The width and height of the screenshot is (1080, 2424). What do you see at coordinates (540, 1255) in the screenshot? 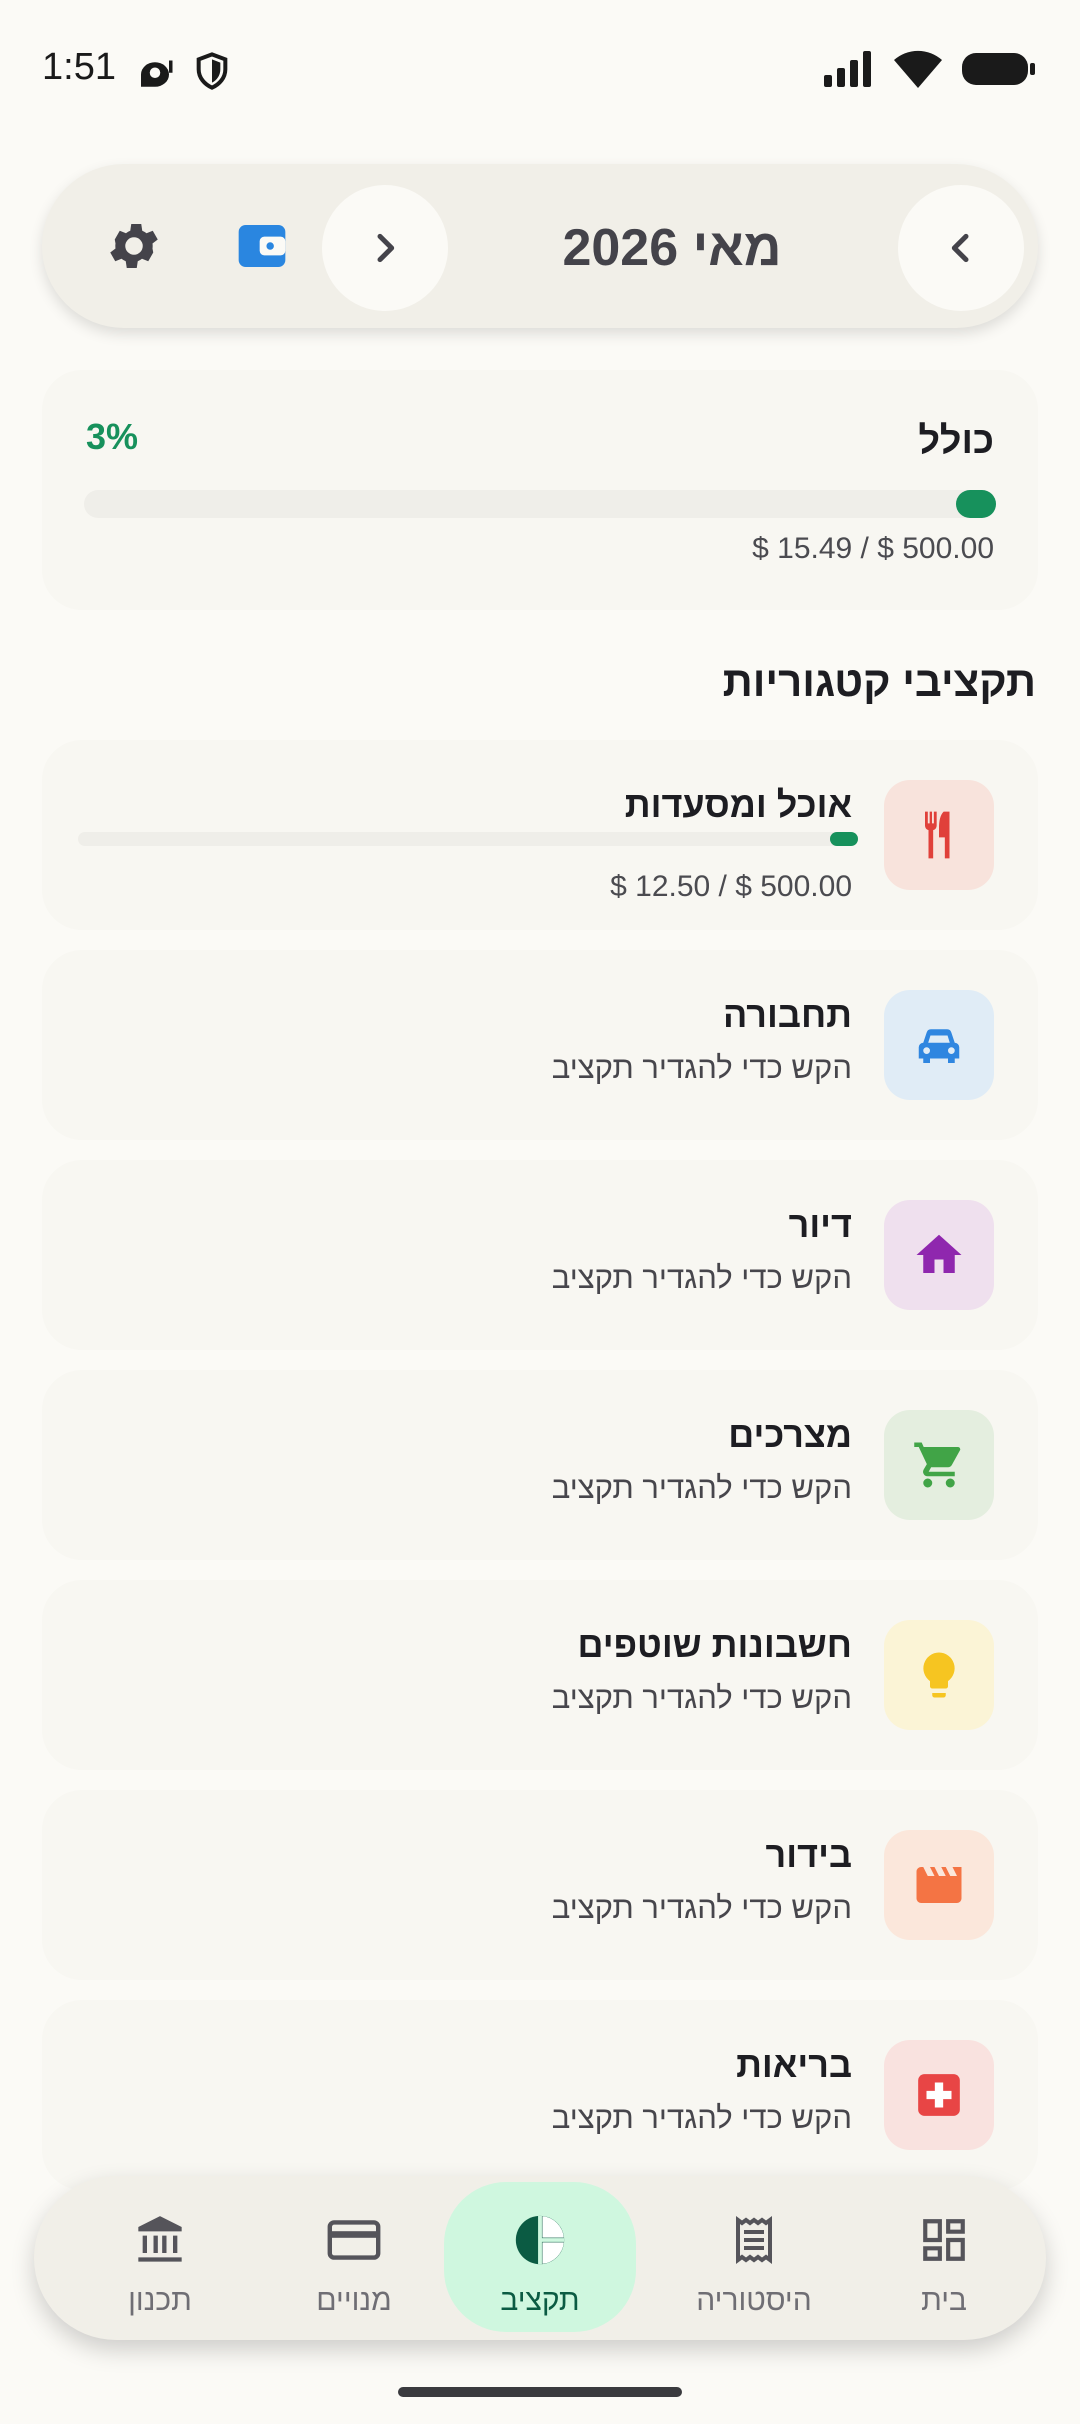
I see `category-card-housing: דיור הקש כדי להגדיר תקציב` at bounding box center [540, 1255].